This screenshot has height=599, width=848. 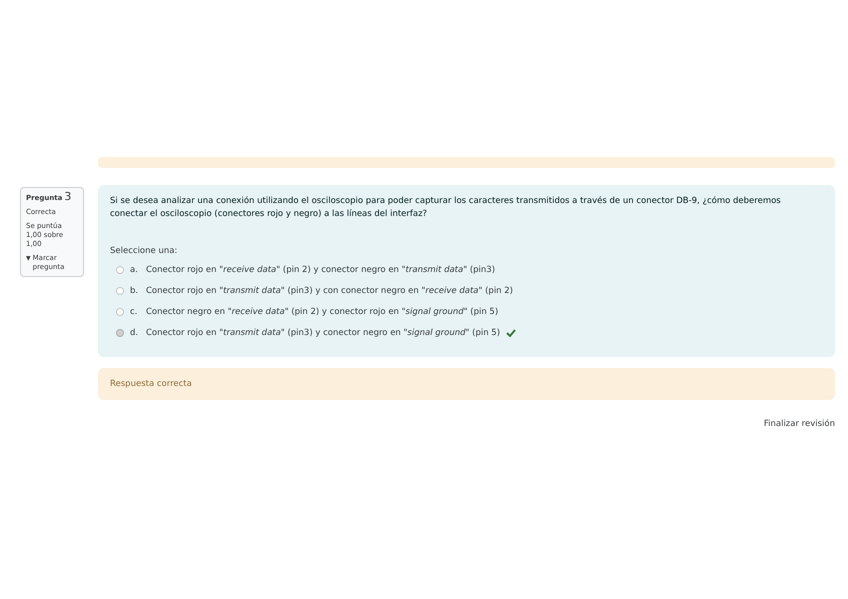 I want to click on option-text: Conector rojo en "transmit data" (pin3) y con conector negro en "receive data" (pin 2), so click(x=329, y=291).